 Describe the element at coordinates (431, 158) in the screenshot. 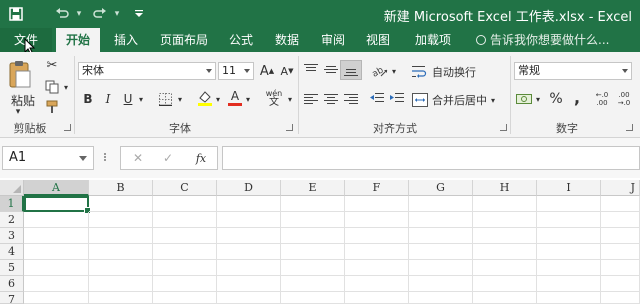

I see `formula-input` at that location.